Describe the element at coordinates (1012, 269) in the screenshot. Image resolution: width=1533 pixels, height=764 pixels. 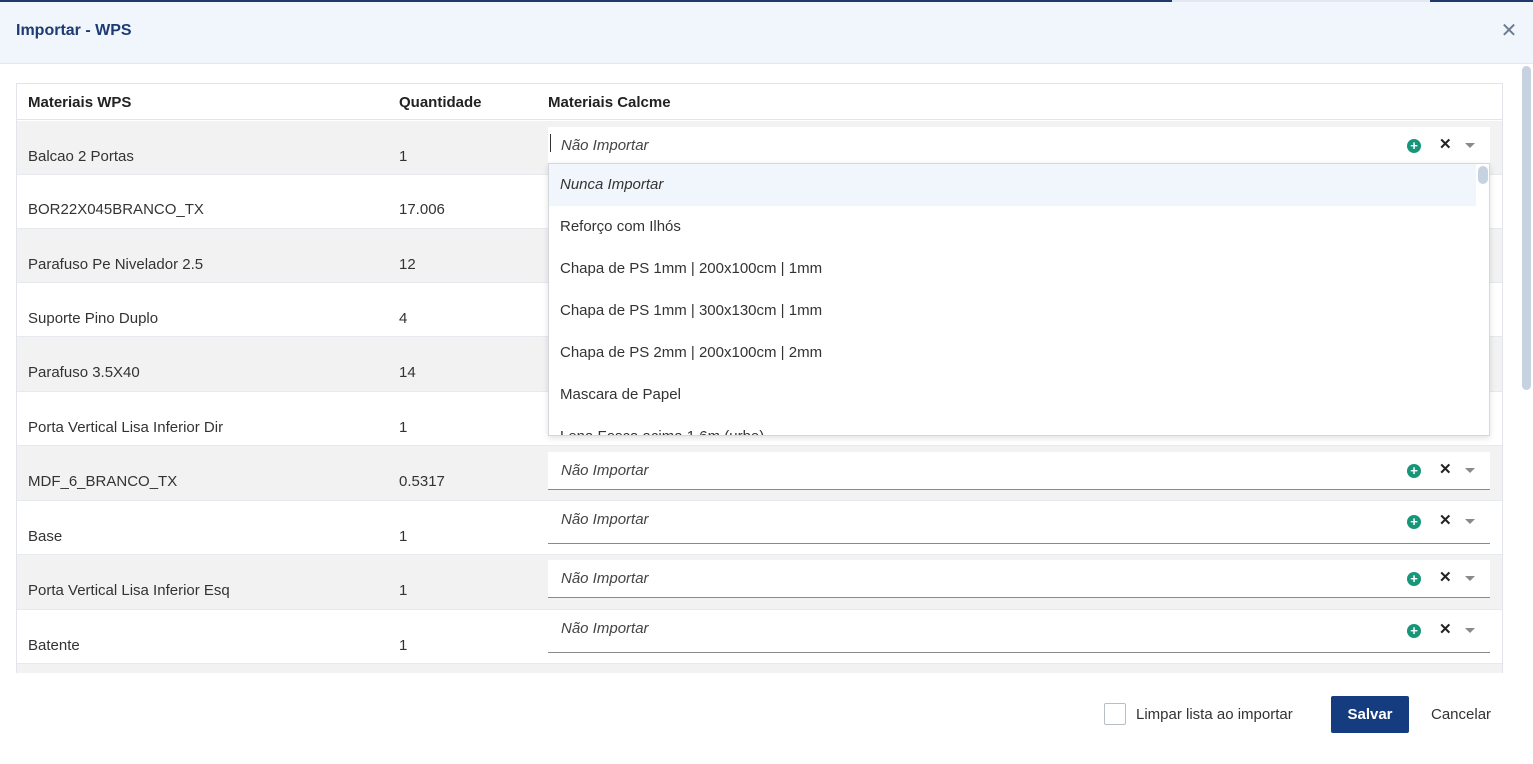
I see `dropdown-option: Chapa de PS 1mm | 200x100cm | 1mm` at that location.